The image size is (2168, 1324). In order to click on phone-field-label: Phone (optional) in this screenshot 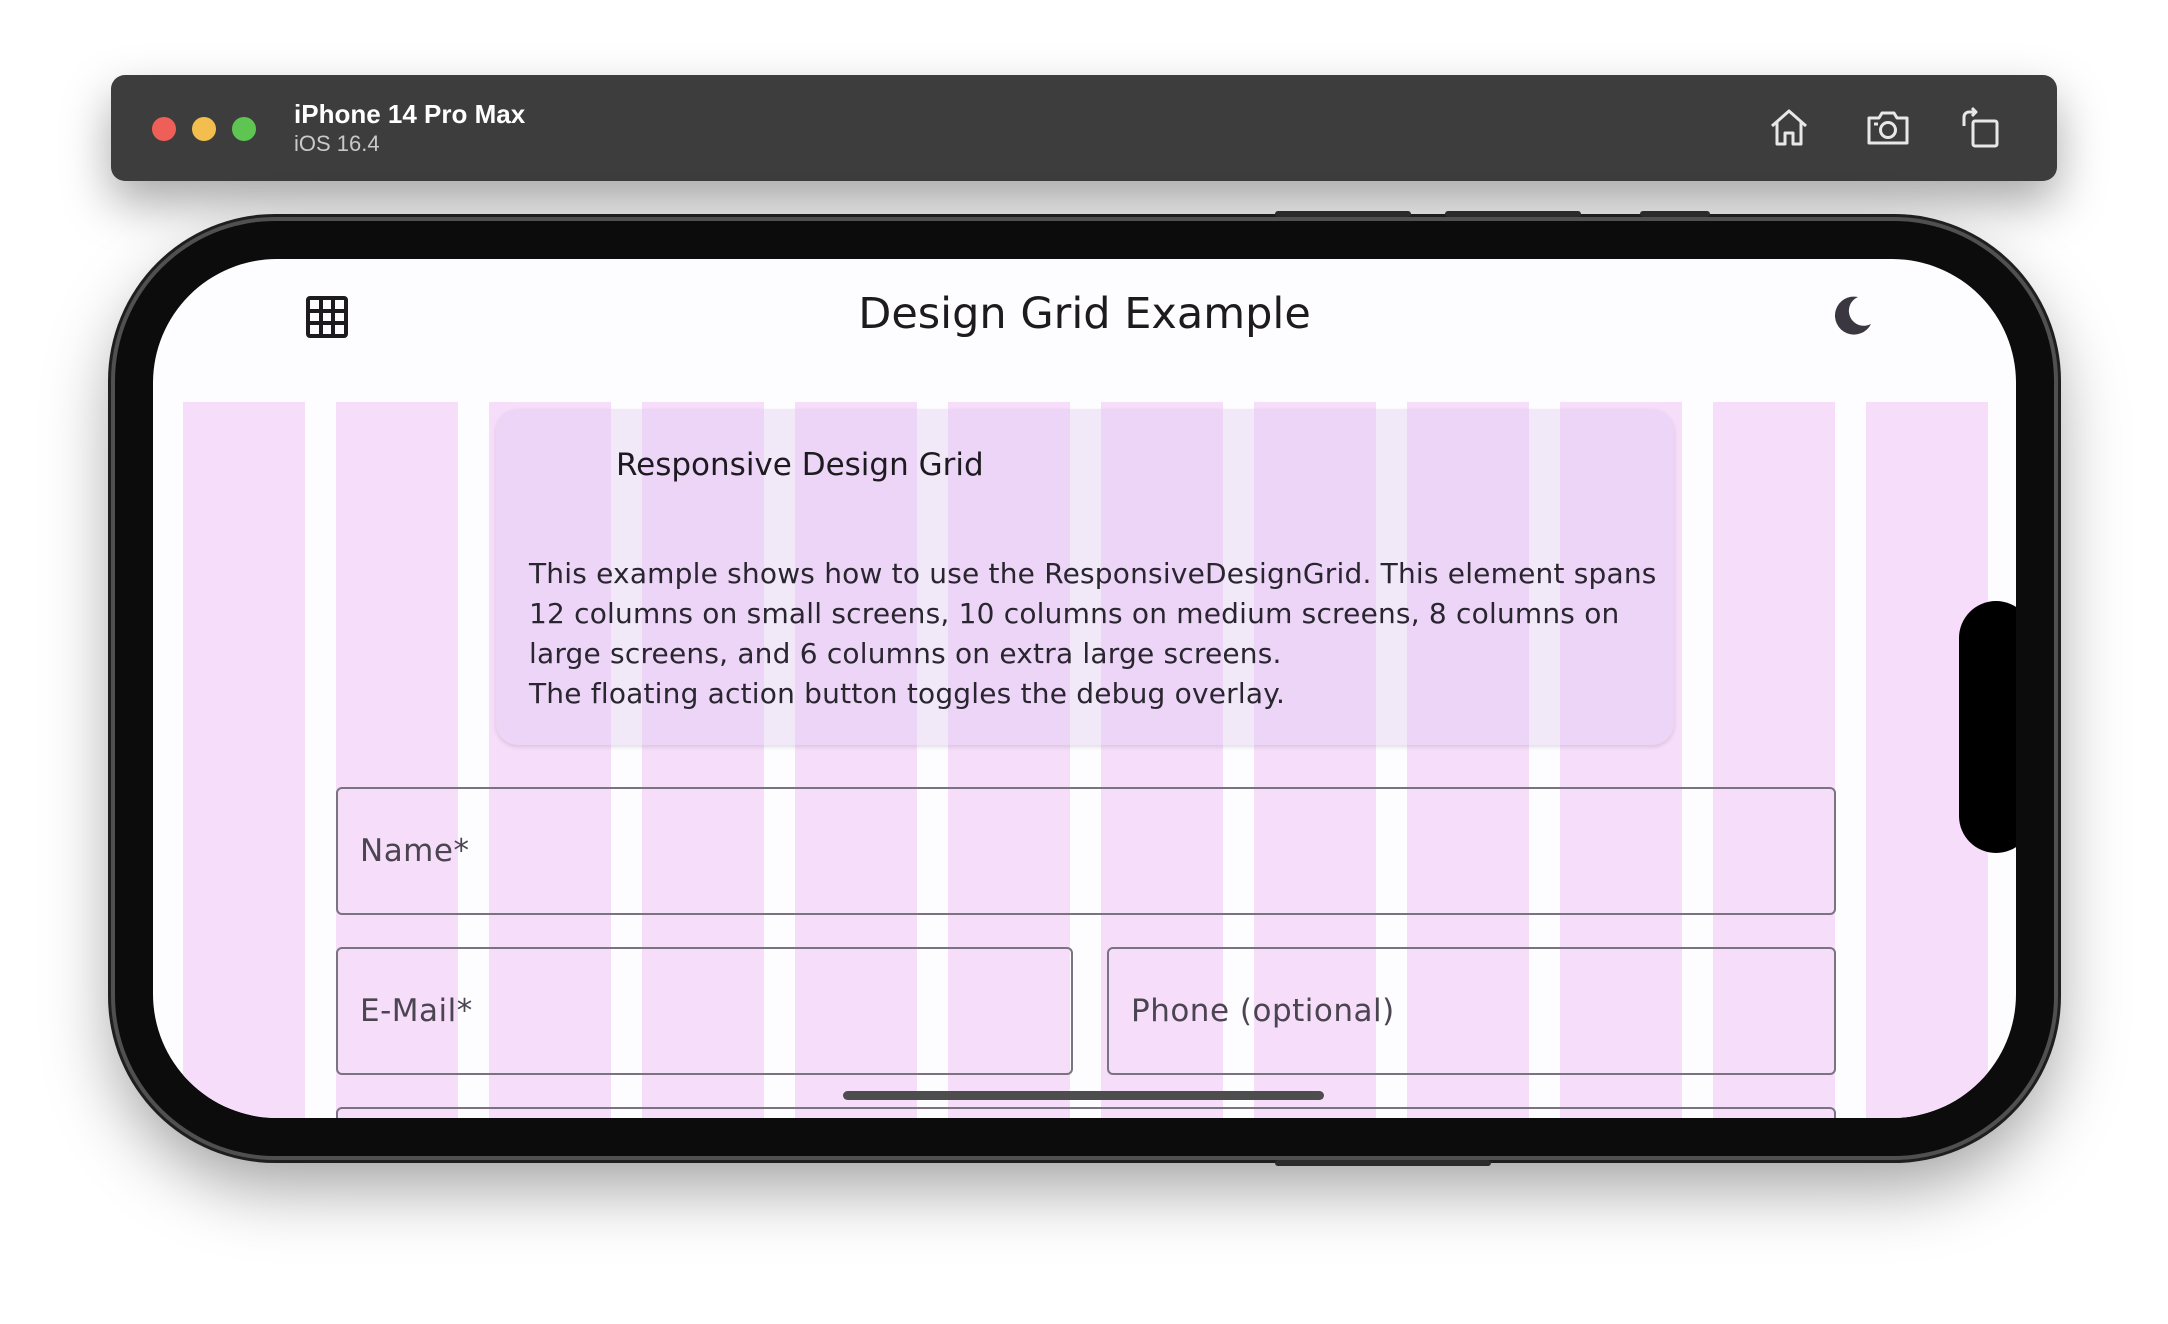, I will do `click(1263, 1011)`.